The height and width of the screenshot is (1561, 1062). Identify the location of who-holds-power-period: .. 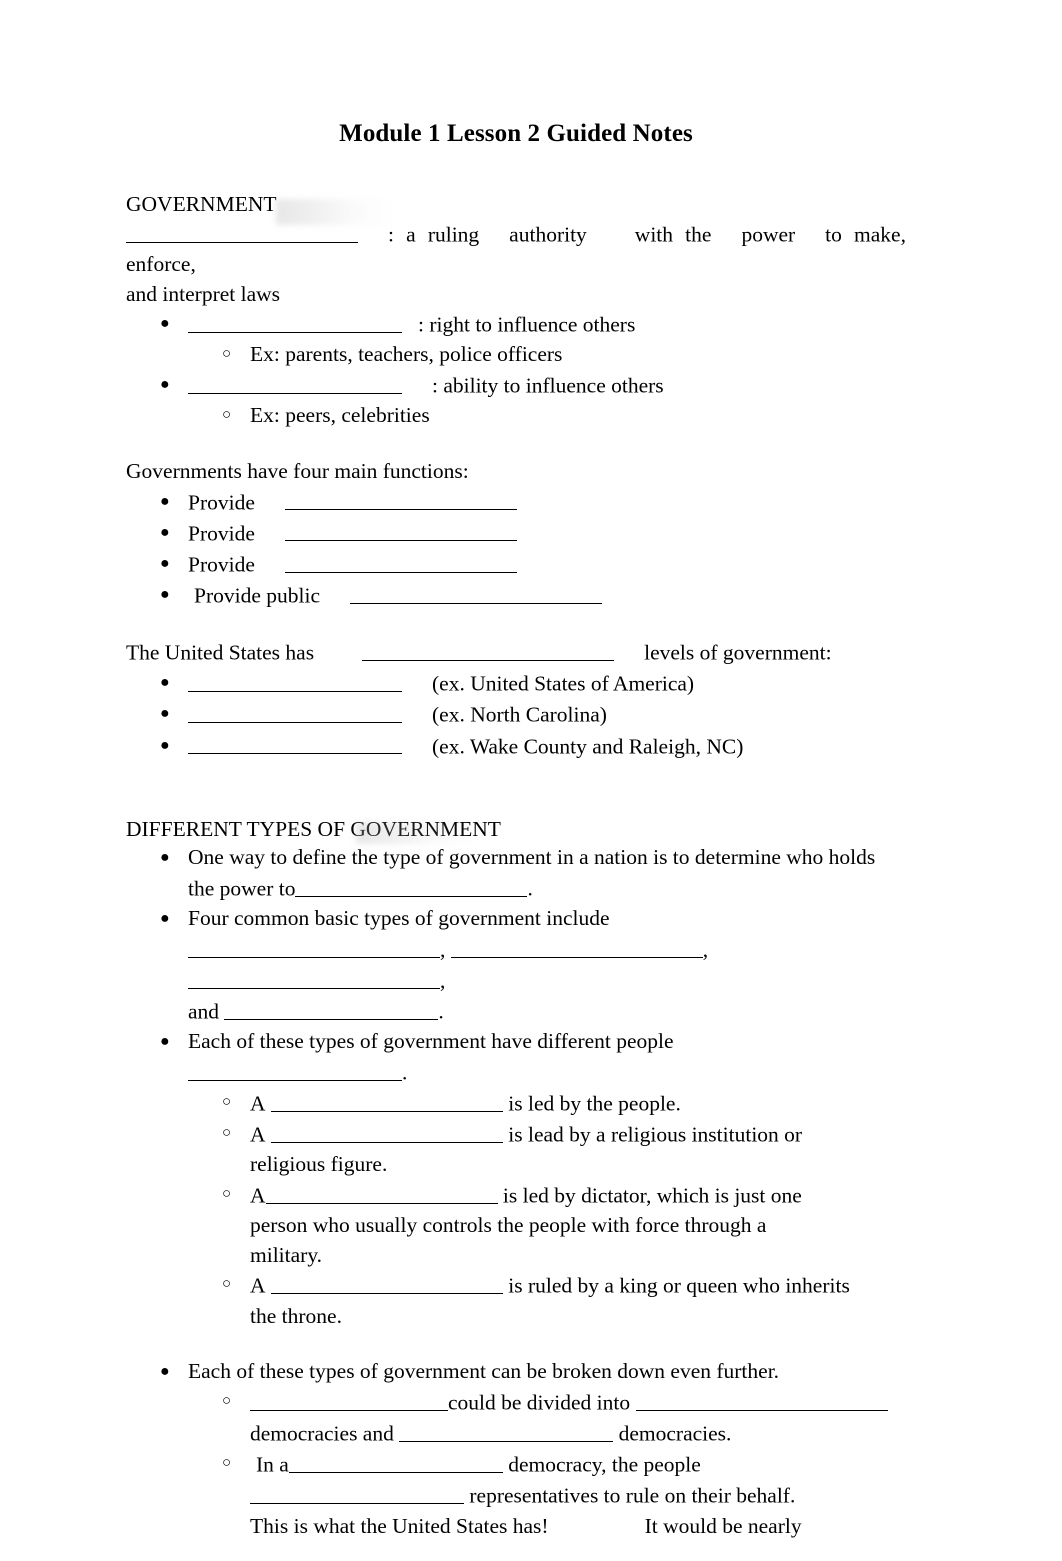
(530, 888).